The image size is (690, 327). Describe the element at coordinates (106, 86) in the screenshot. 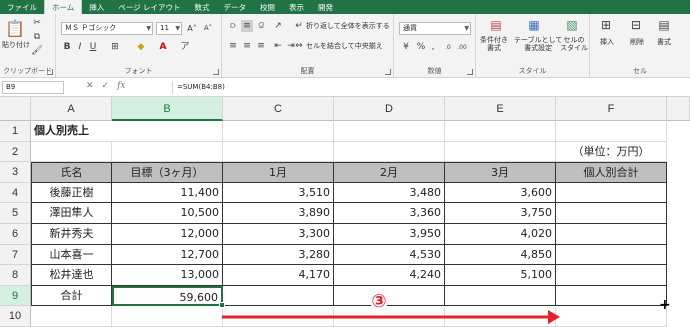

I see `enter-icon: ✓` at that location.